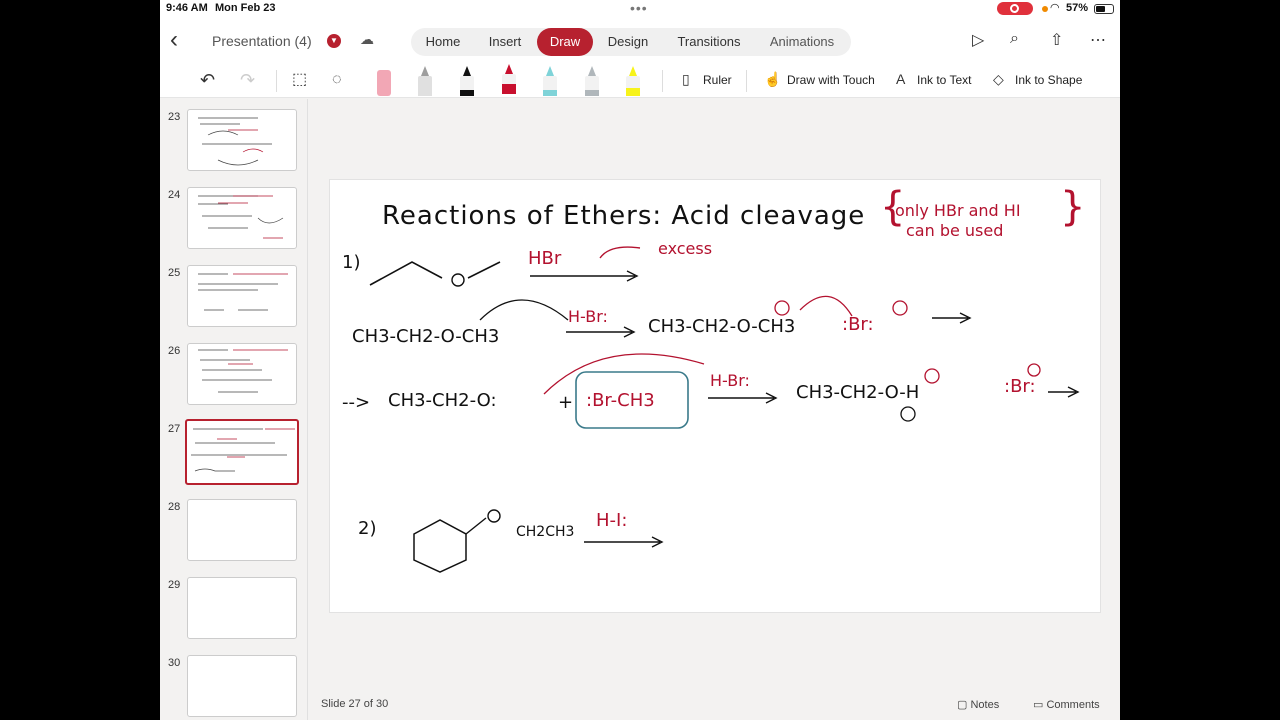 The height and width of the screenshot is (720, 1280). What do you see at coordinates (721, 326) in the screenshot?
I see `row2-product: CH3-CH2-O-CH3` at bounding box center [721, 326].